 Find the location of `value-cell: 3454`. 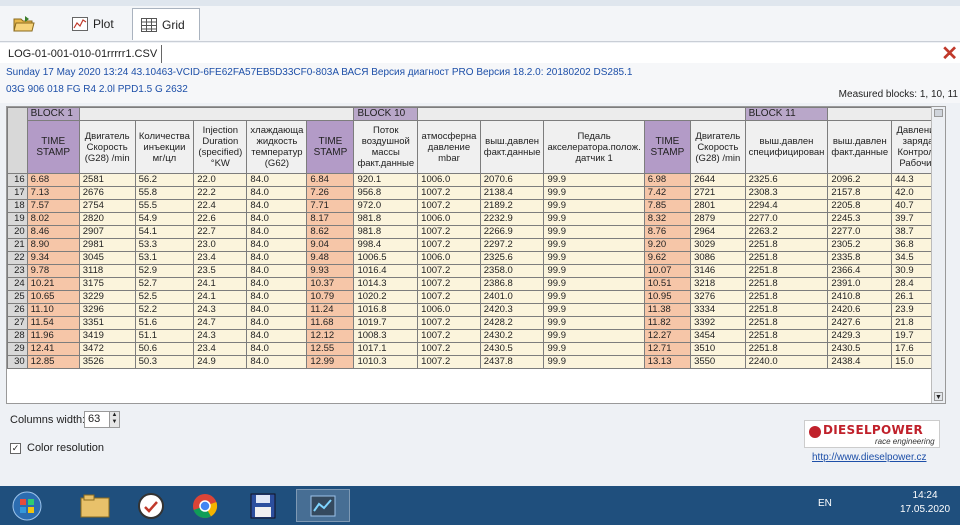

value-cell: 3454 is located at coordinates (718, 336).